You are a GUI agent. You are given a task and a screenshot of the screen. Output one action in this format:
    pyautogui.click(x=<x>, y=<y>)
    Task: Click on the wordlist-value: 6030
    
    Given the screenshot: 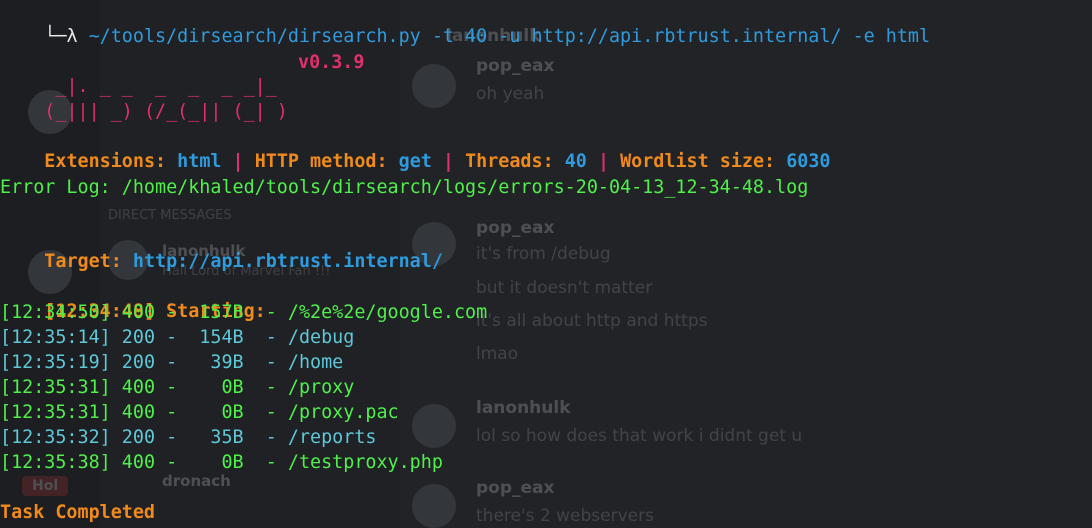 What is the action you would take?
    pyautogui.click(x=808, y=161)
    